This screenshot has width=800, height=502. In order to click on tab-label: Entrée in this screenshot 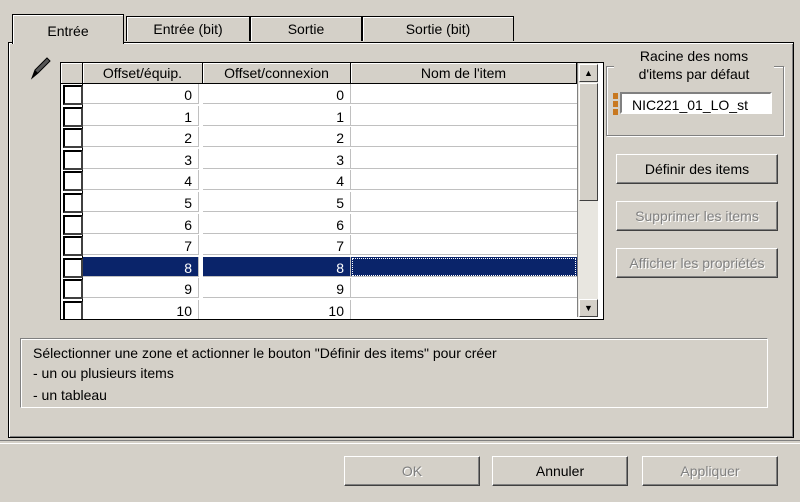, I will do `click(68, 31)`.